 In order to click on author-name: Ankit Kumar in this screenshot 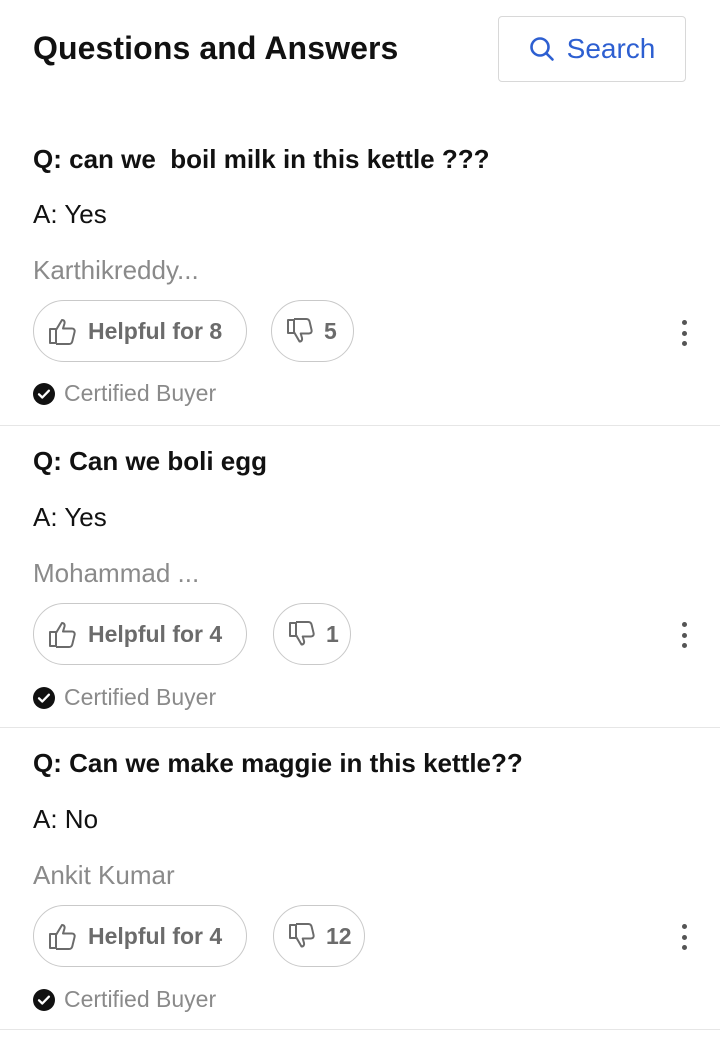, I will do `click(104, 875)`.